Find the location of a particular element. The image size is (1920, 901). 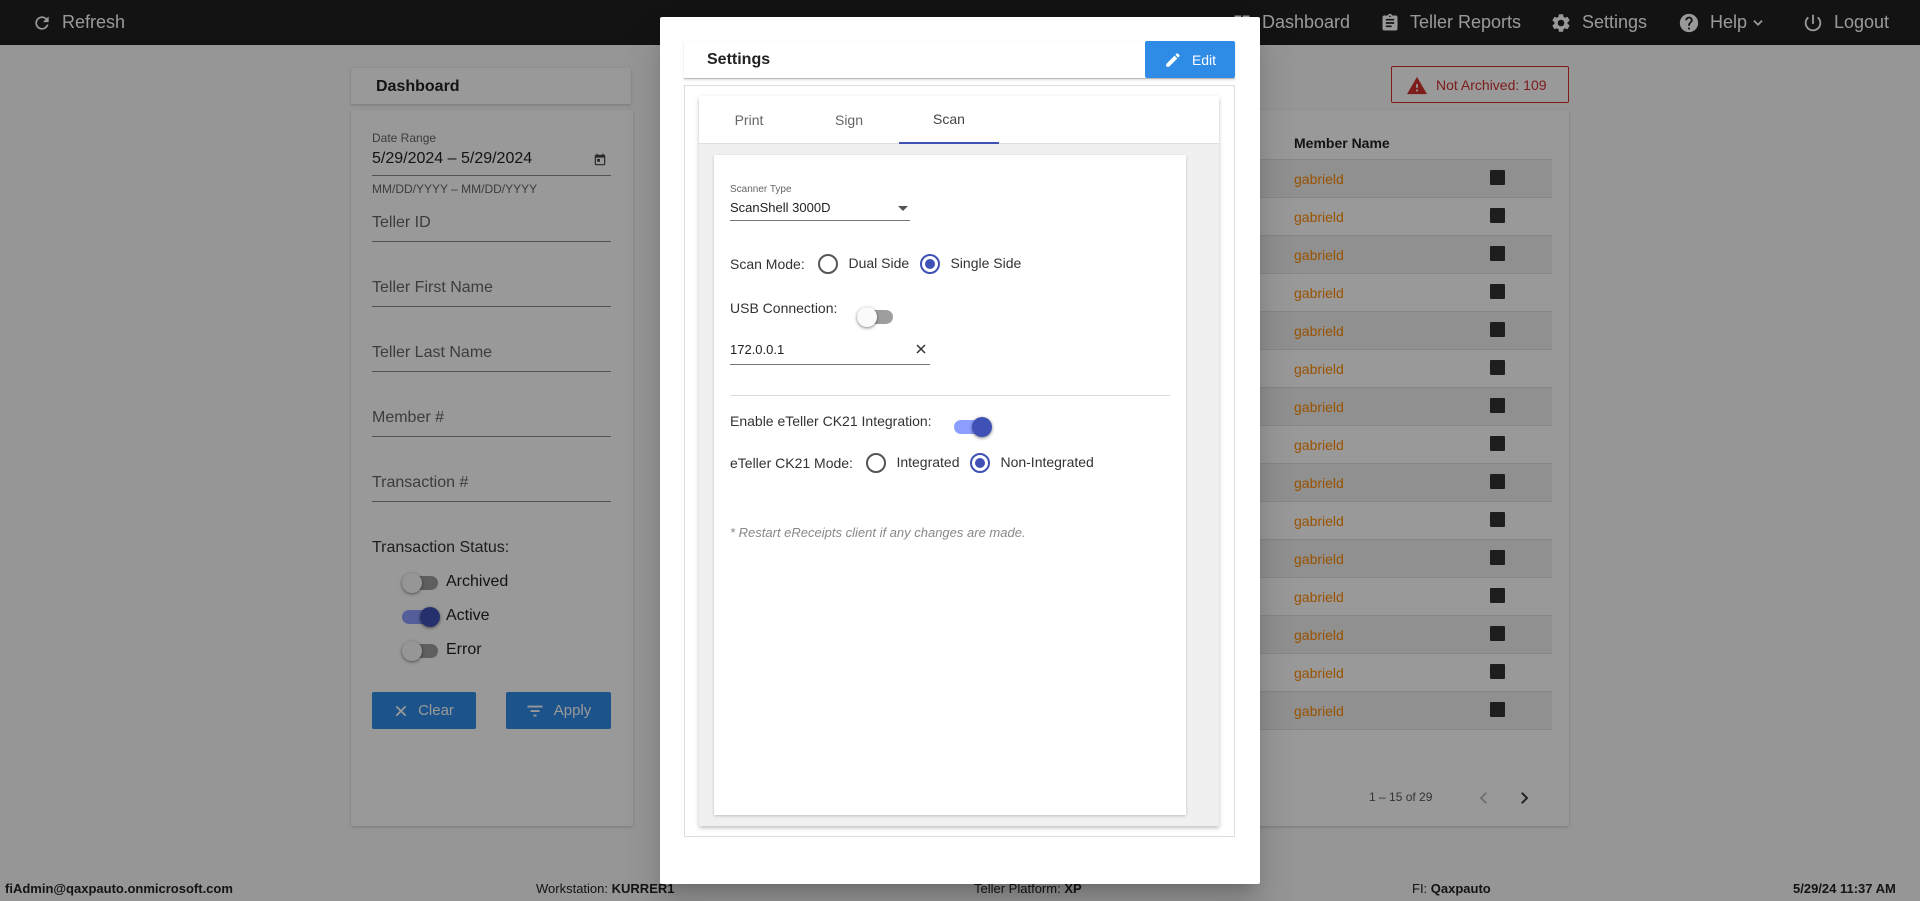

clear-input-icon is located at coordinates (921, 349).